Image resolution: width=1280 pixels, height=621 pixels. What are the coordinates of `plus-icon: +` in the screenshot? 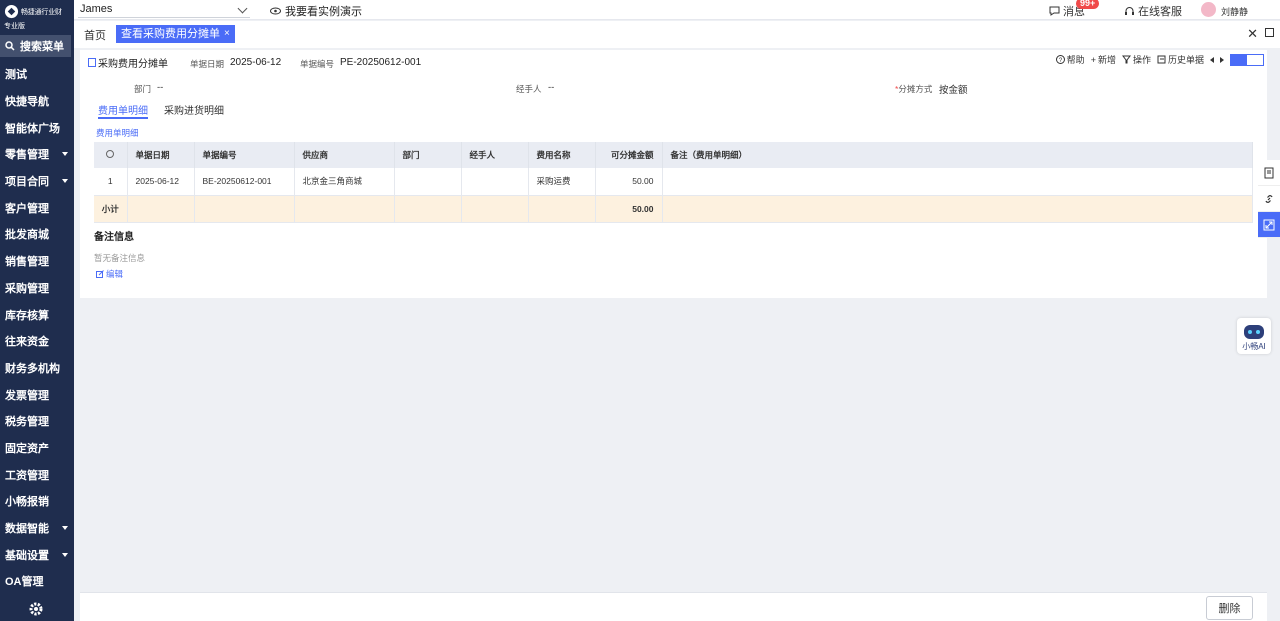 It's located at (1093, 59).